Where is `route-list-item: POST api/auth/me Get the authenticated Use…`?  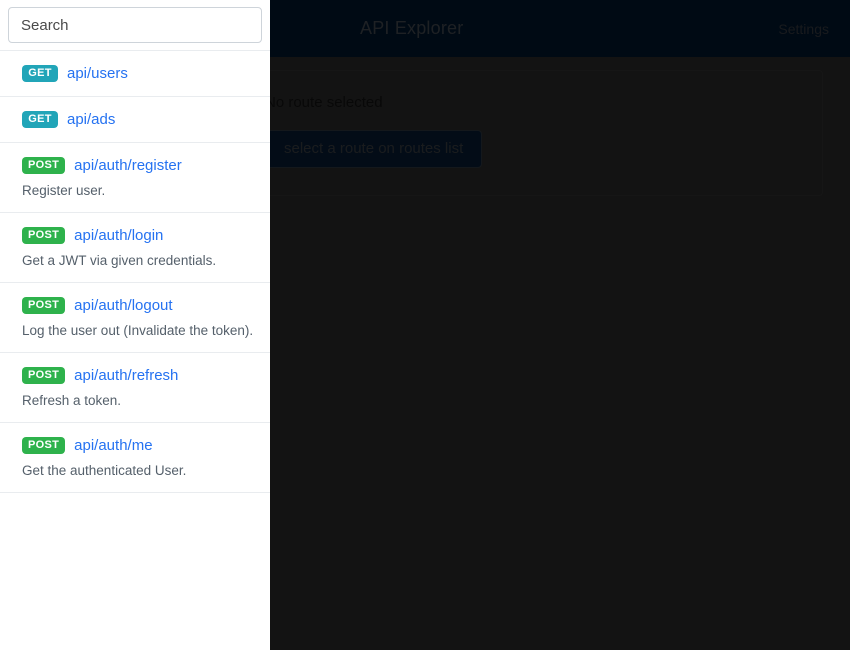
route-list-item: POST api/auth/me Get the authenticated Use… is located at coordinates (135, 458).